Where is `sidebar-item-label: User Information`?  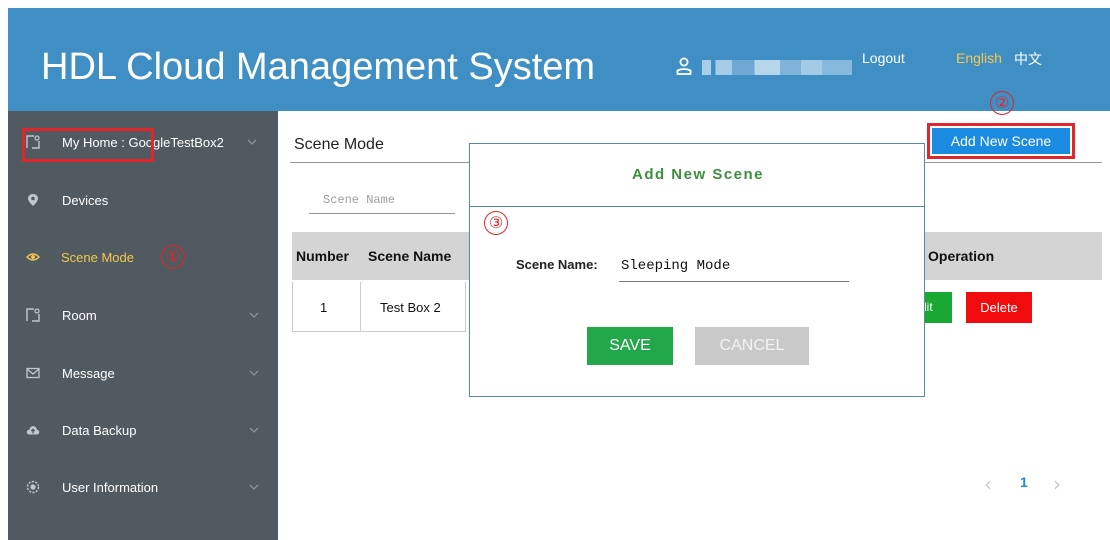
sidebar-item-label: User Information is located at coordinates (110, 487).